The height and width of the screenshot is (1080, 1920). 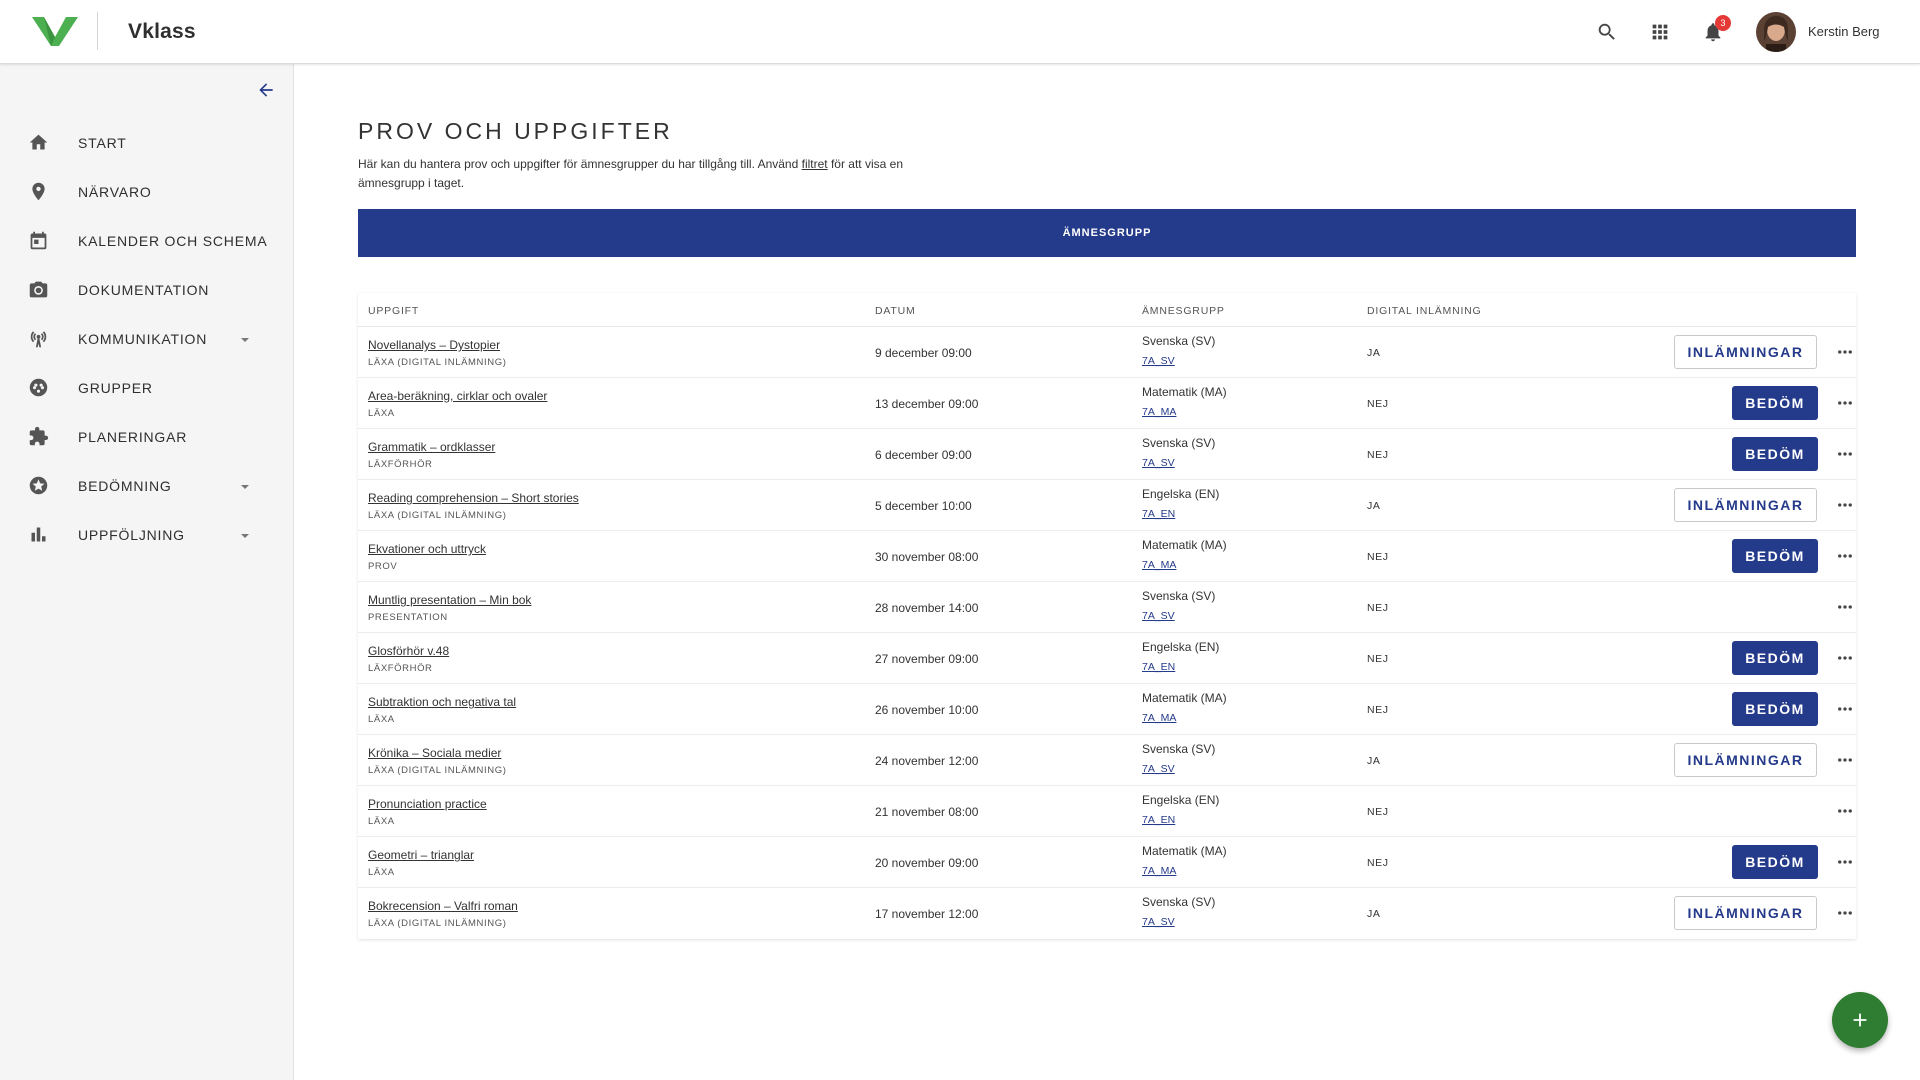 I want to click on task-title-link: Ekvationer och uttryck, so click(x=427, y=549).